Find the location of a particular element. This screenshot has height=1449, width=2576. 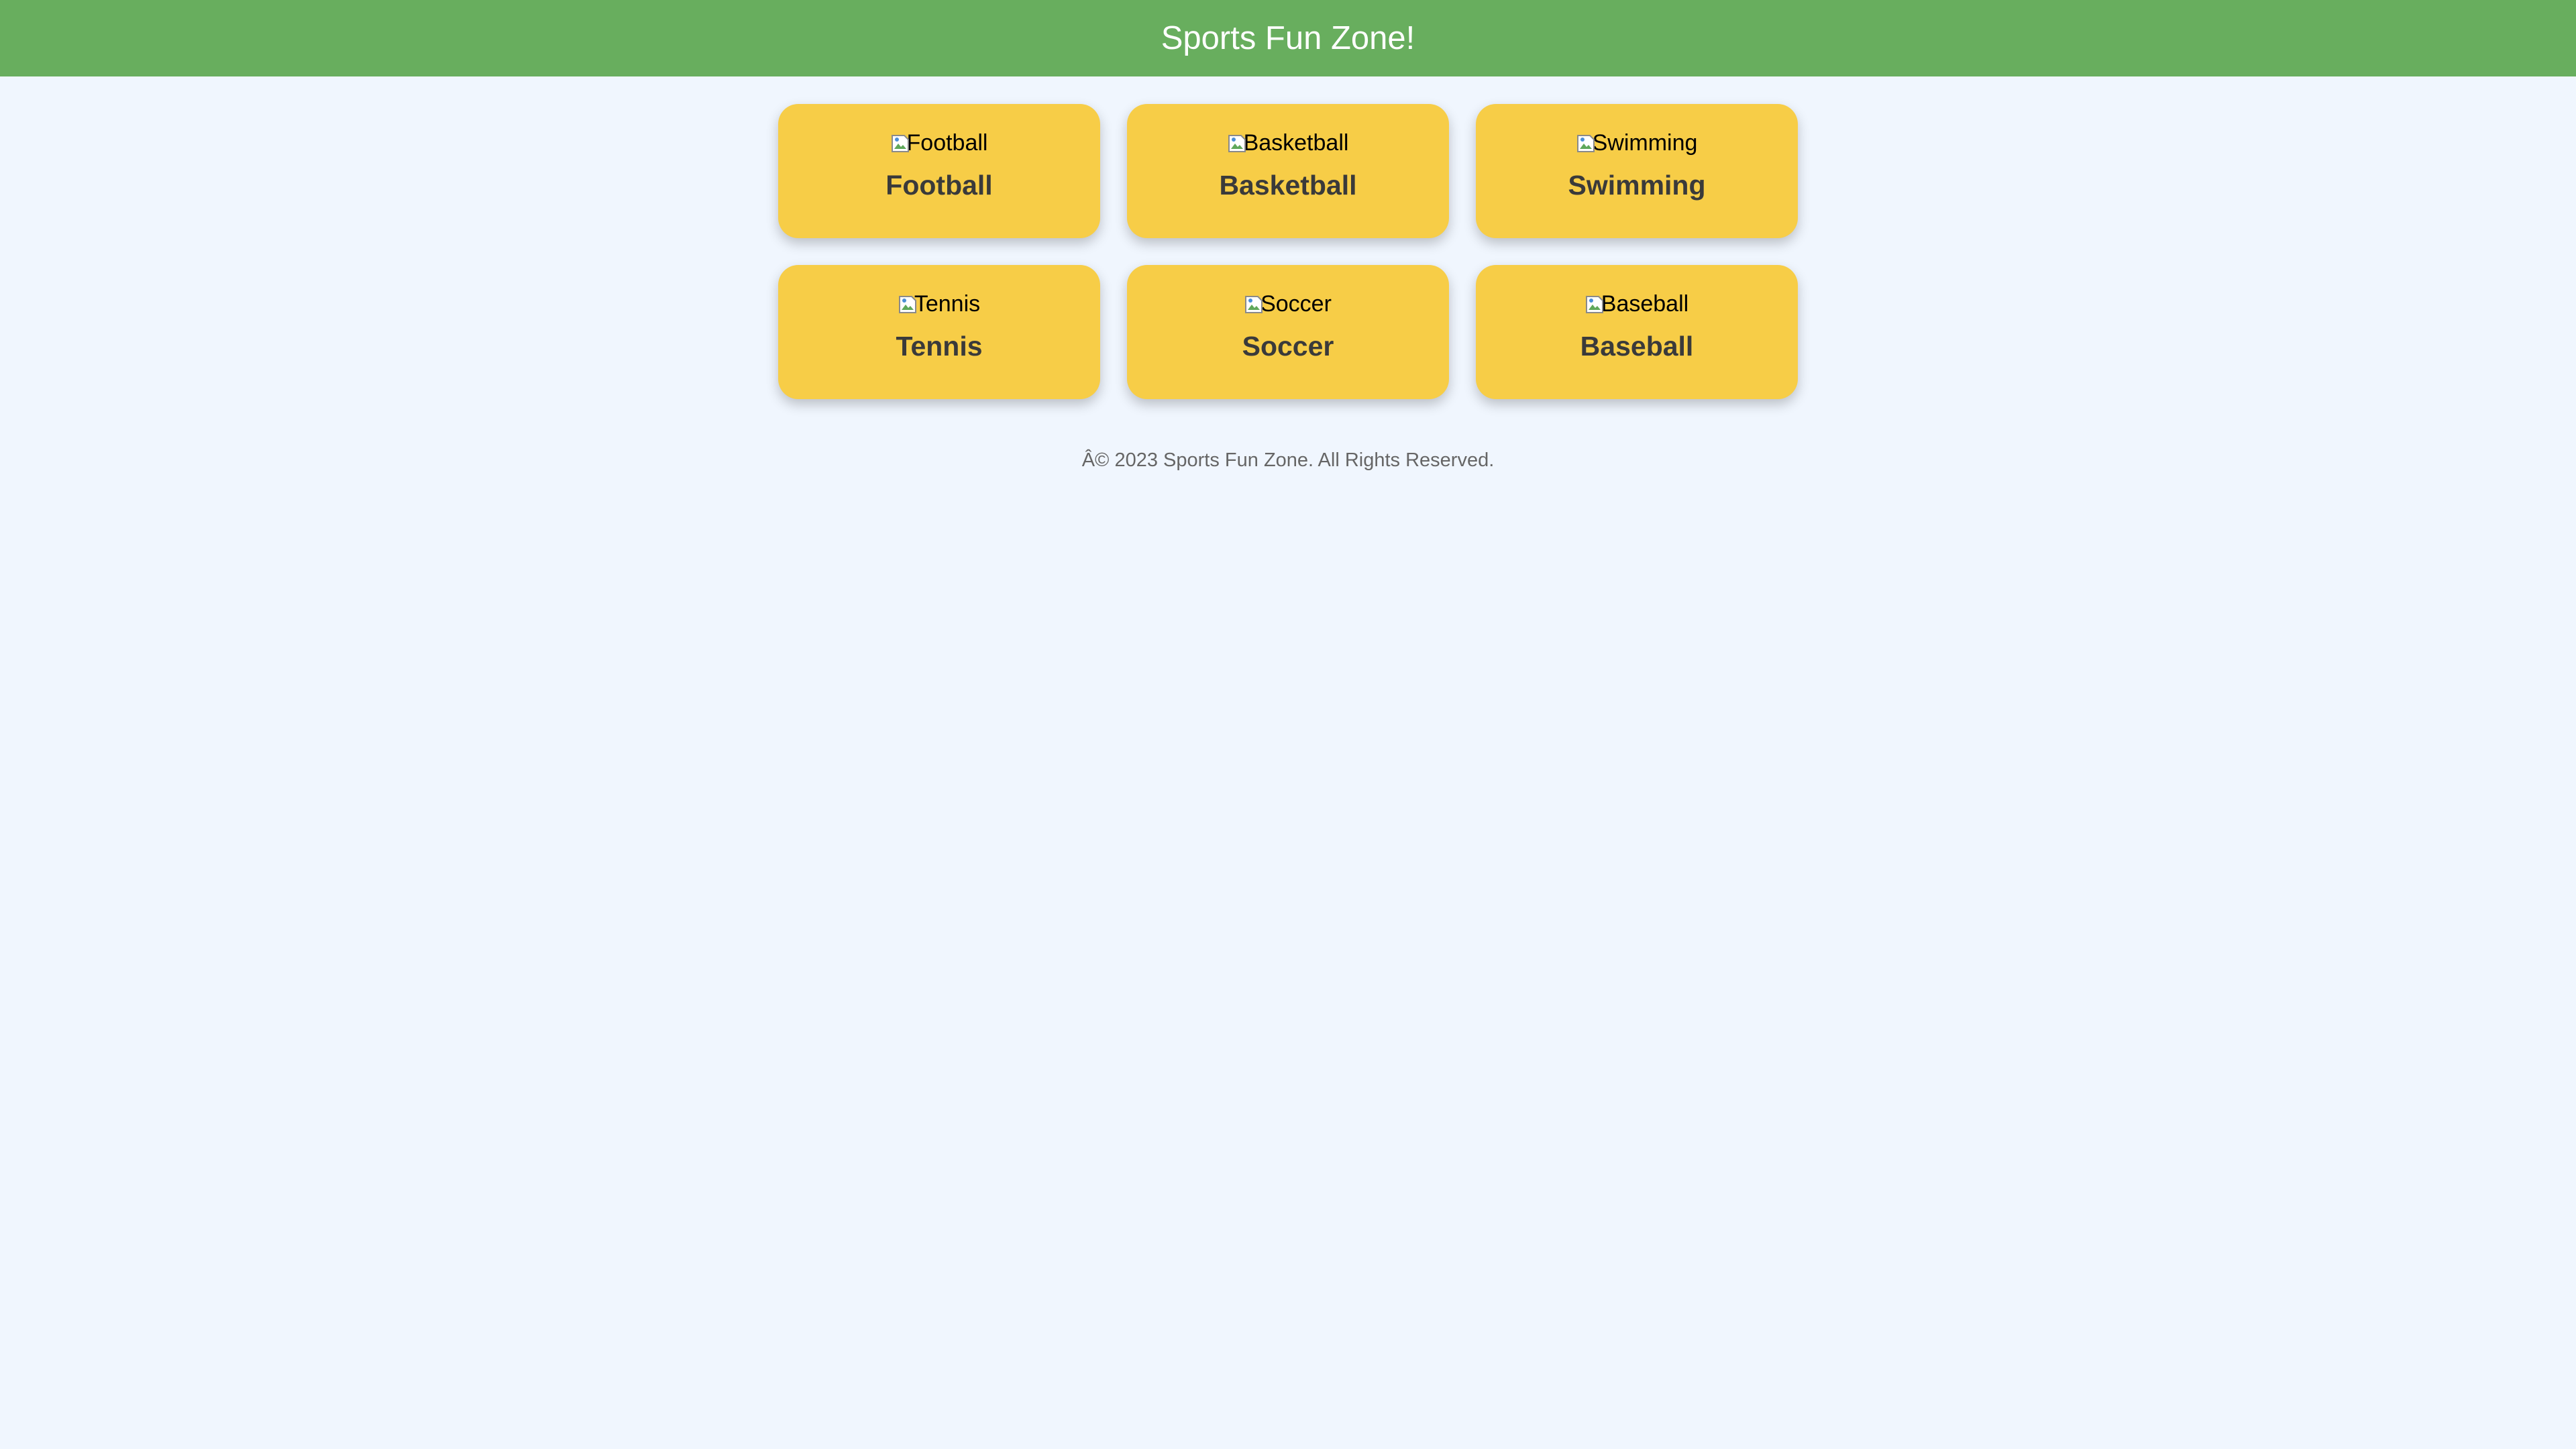

sport-card-soccer: Soccer Soccer is located at coordinates (1288, 332).